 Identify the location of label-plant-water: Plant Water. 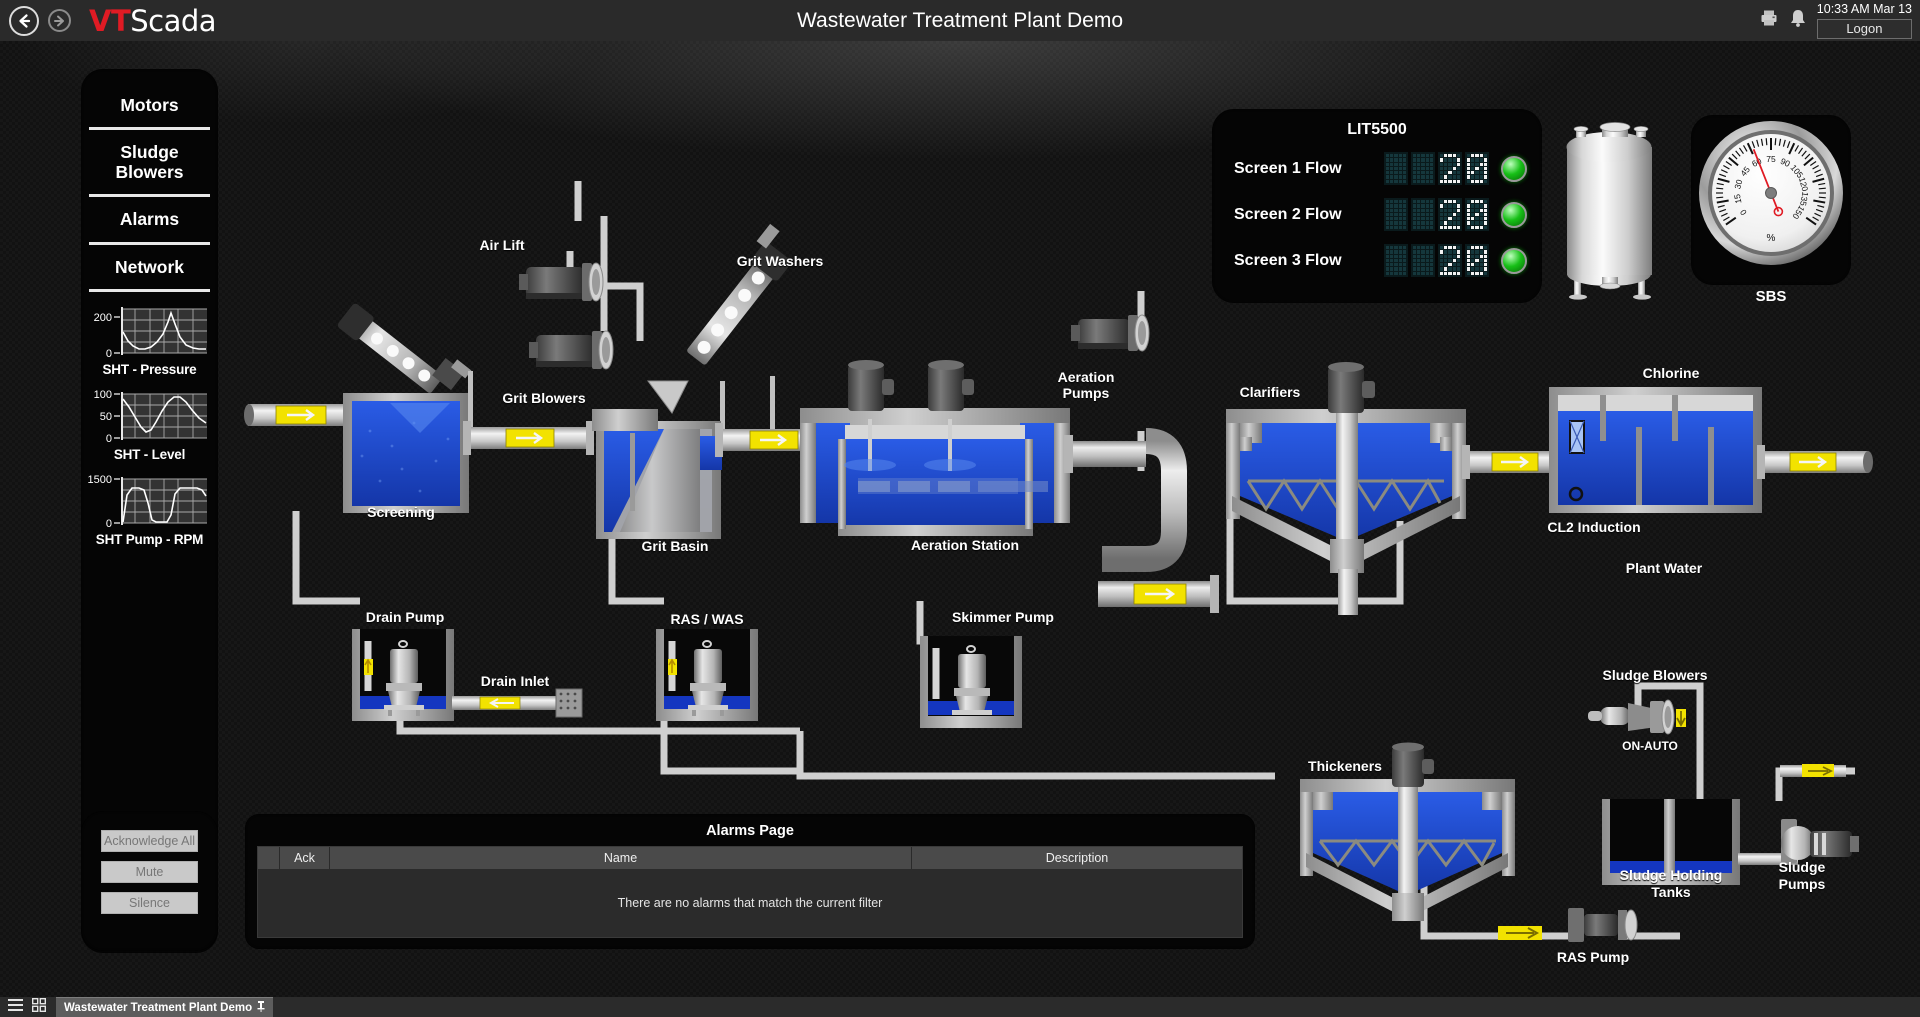
(1664, 568).